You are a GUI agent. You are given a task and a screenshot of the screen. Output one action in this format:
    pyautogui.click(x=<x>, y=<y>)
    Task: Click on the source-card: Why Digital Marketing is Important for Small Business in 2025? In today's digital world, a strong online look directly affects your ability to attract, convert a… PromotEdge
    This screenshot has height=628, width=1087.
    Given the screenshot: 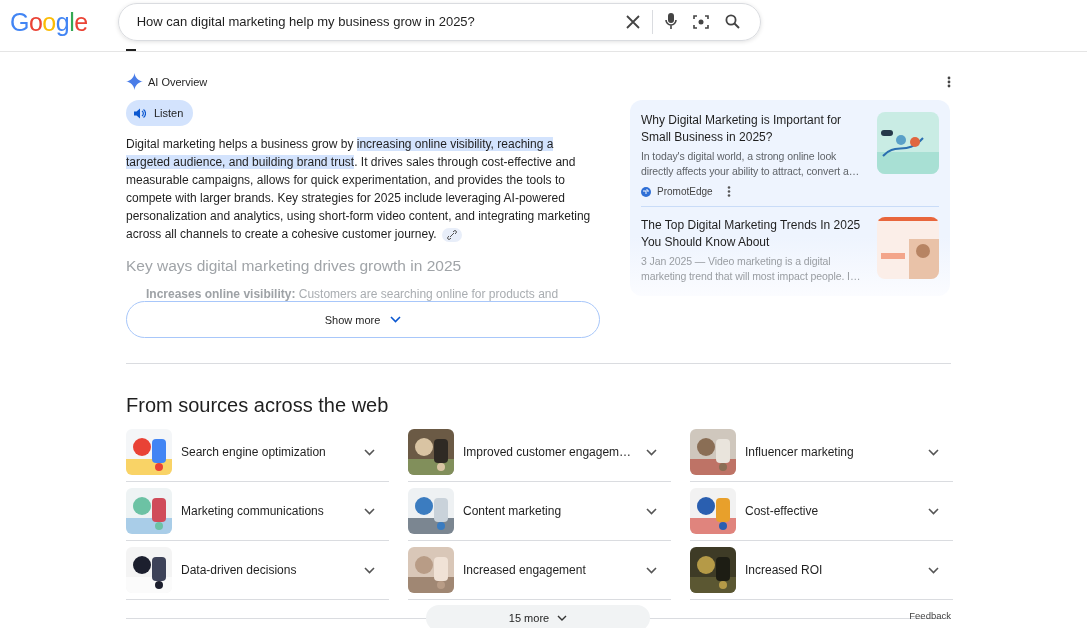 What is the action you would take?
    pyautogui.click(x=790, y=154)
    